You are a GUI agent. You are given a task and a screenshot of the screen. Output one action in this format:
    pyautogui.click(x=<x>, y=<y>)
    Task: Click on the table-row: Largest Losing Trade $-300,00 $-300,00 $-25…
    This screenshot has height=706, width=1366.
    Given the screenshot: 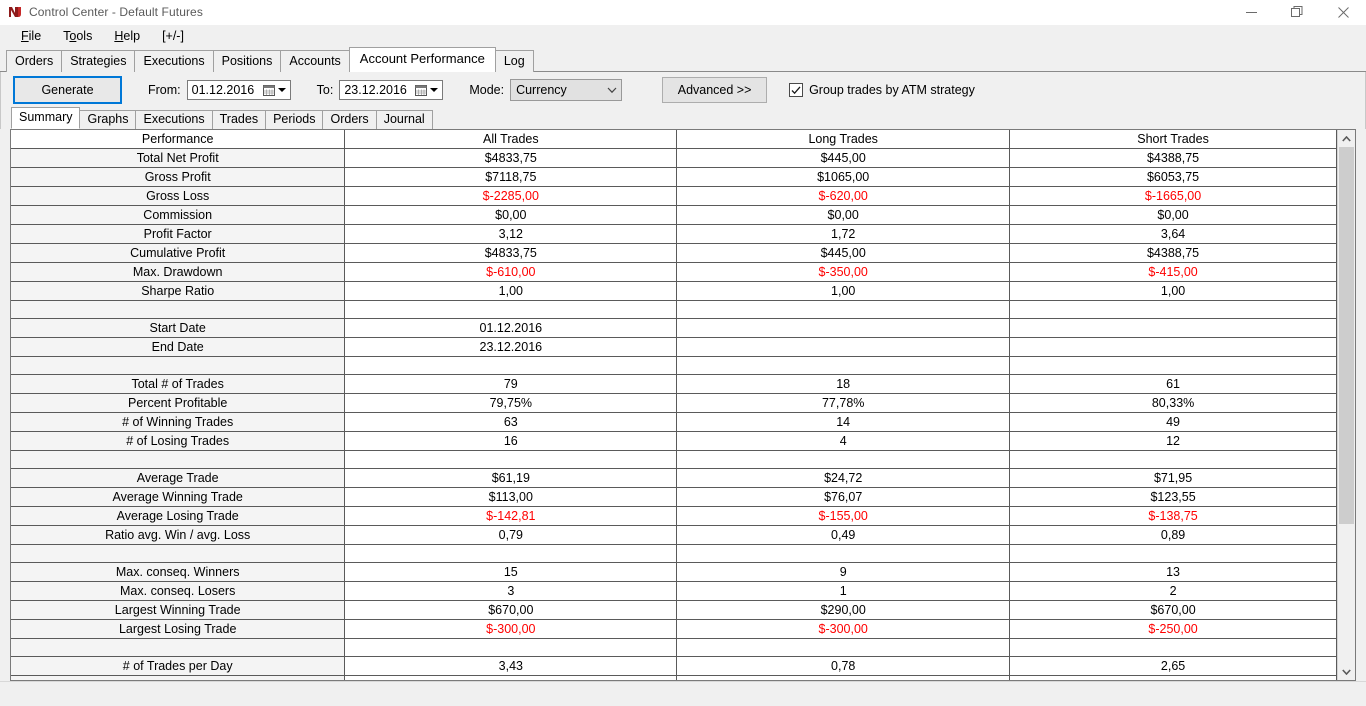 What is the action you would take?
    pyautogui.click(x=674, y=629)
    